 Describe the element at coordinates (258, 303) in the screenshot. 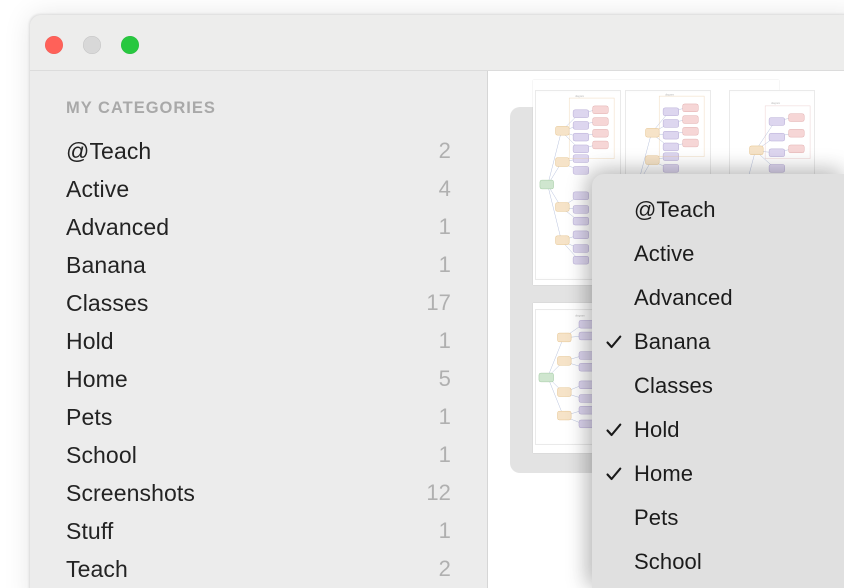

I see `sidebar-item-classes: Classes 17` at that location.